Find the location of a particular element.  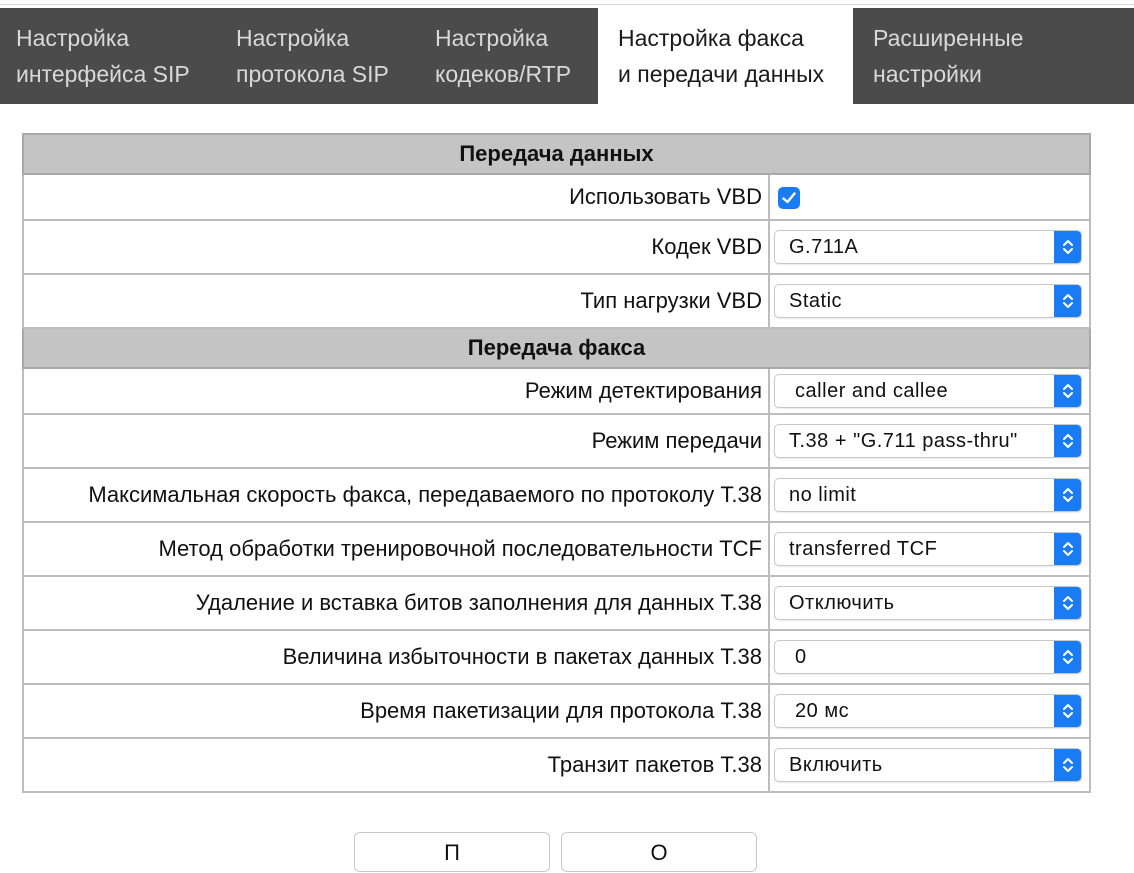

settings-row: Транзит пакетов Т.38 Включить is located at coordinates (556, 765).